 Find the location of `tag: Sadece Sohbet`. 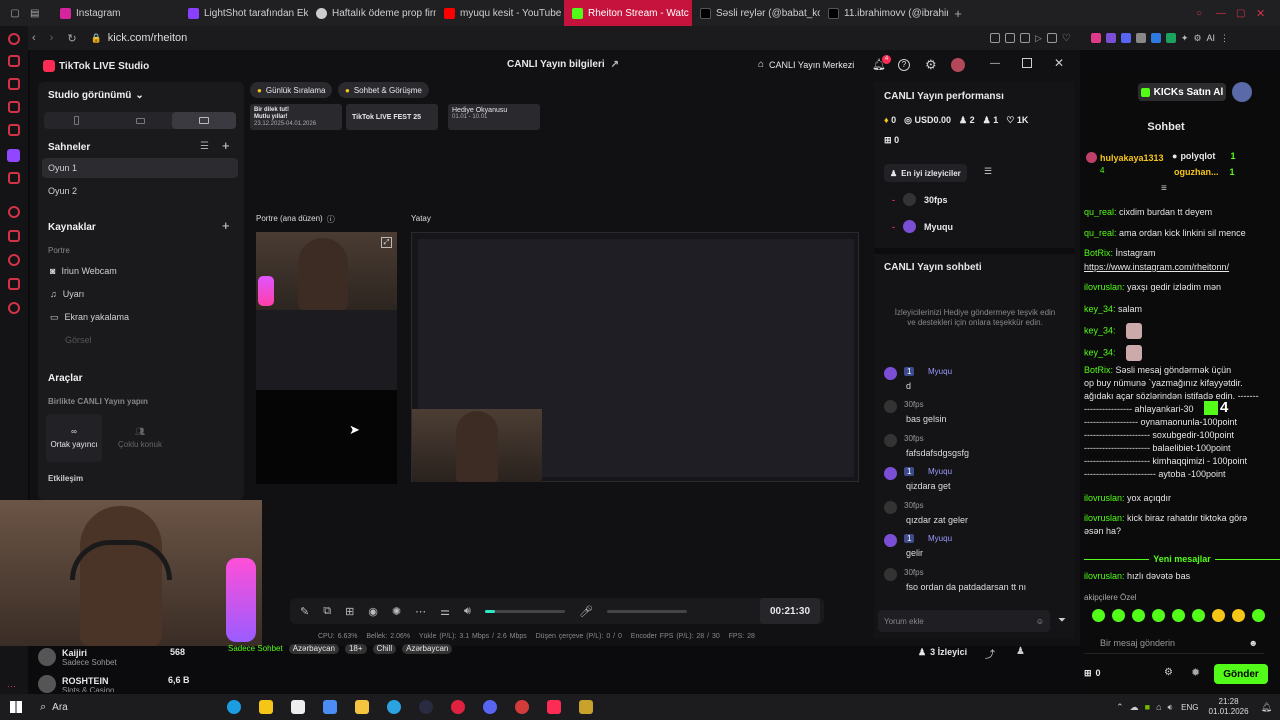

tag: Sadece Sohbet is located at coordinates (255, 649).